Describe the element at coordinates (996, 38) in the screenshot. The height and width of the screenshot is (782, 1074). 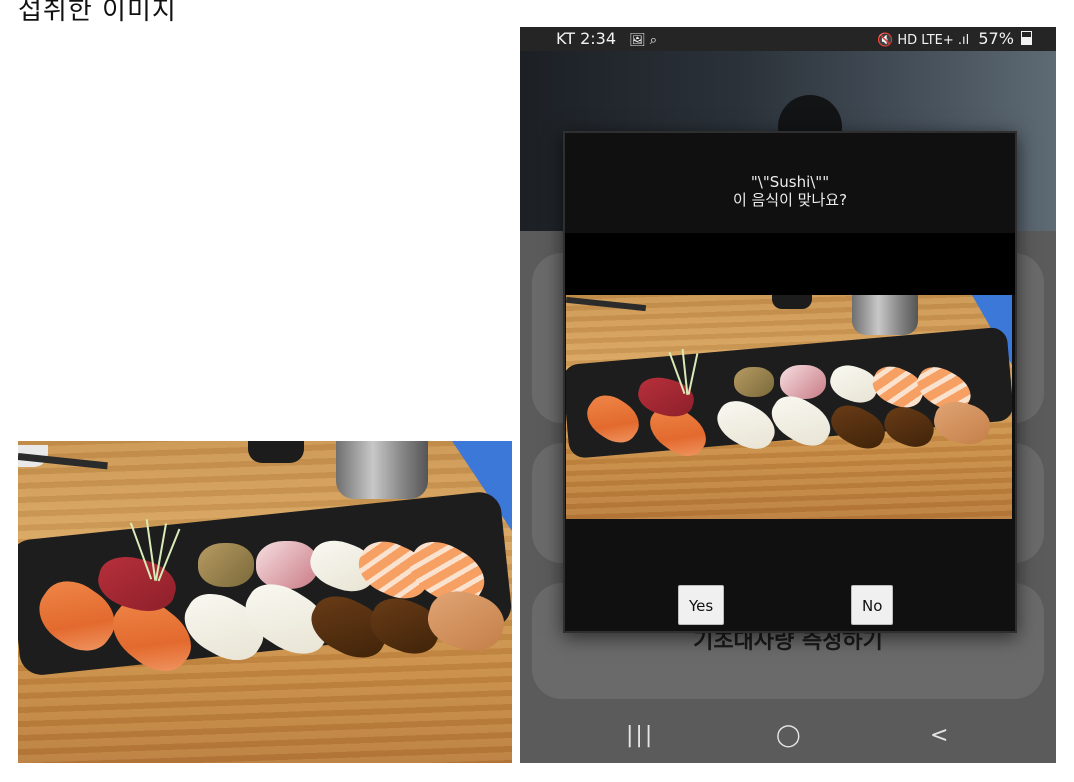
I see `battery-level: 57%` at that location.